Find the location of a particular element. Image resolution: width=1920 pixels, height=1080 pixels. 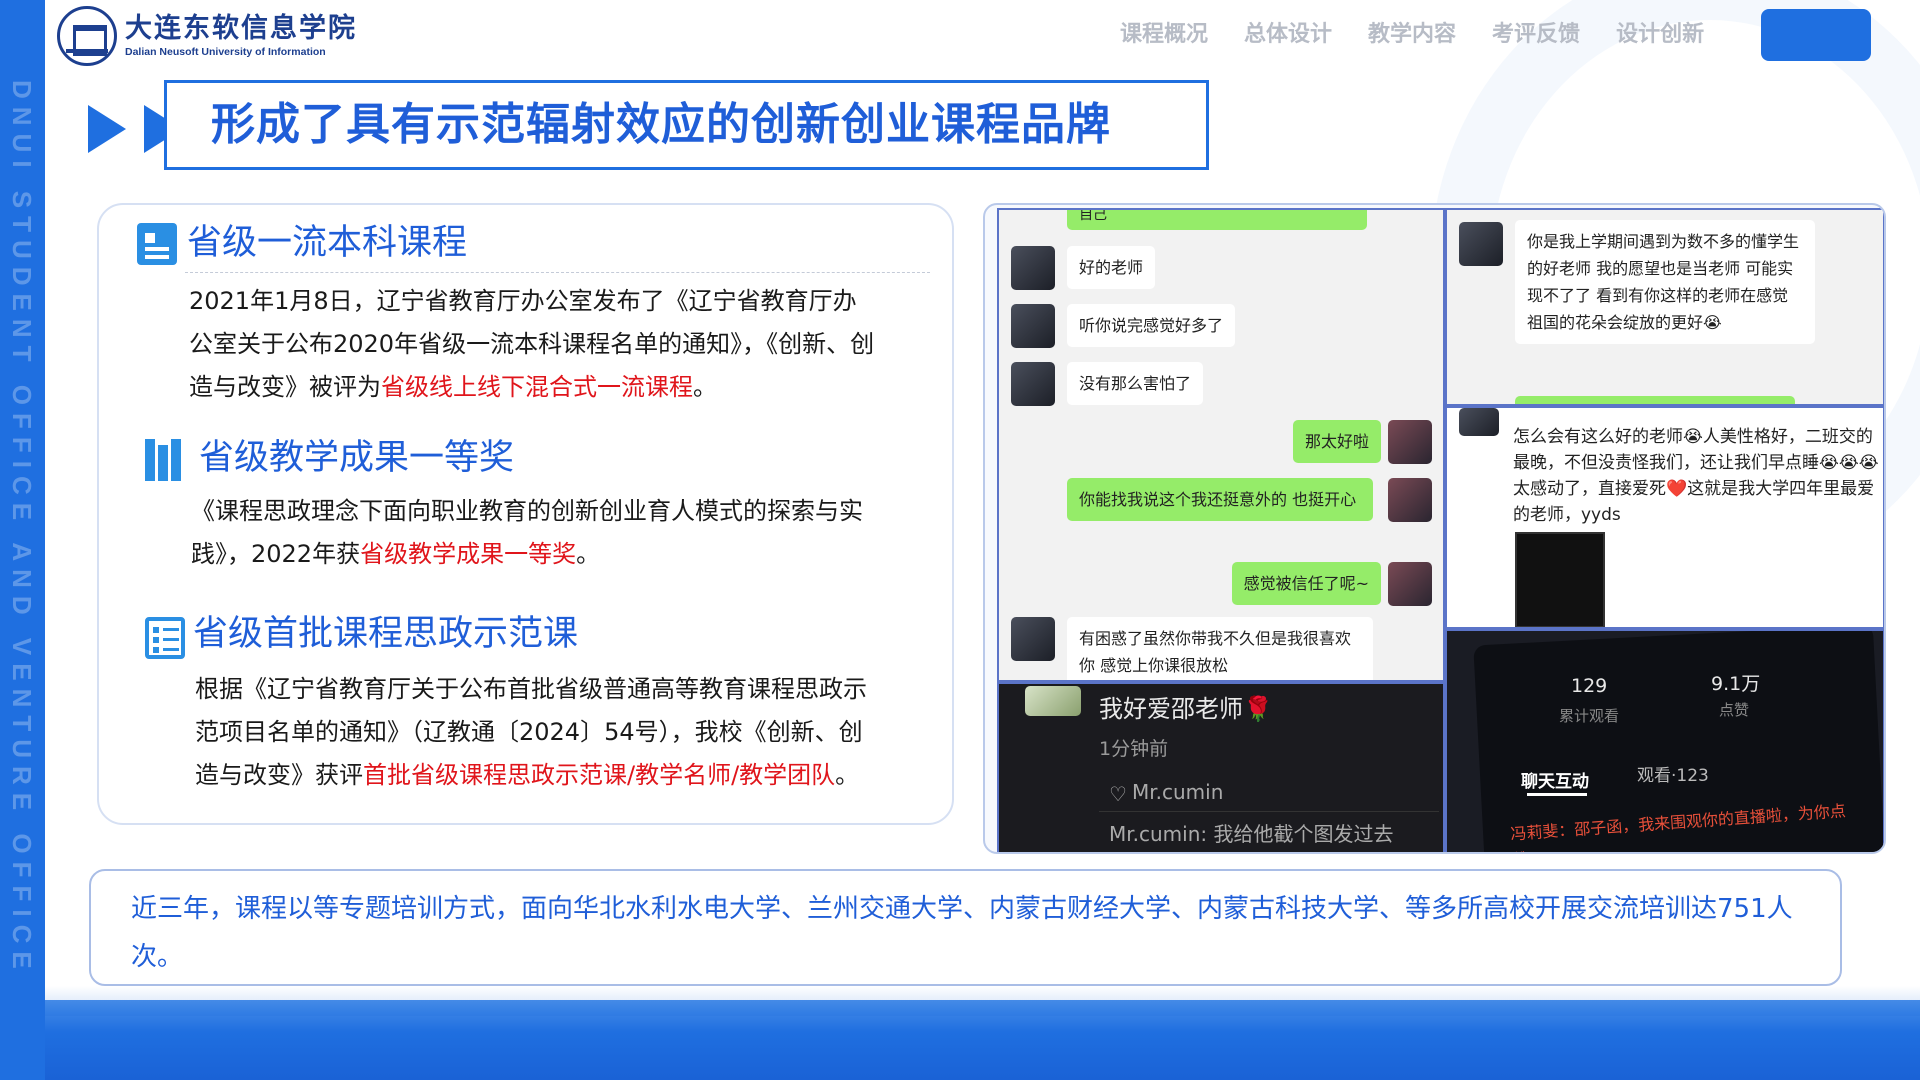

section-divider is located at coordinates (557, 272).